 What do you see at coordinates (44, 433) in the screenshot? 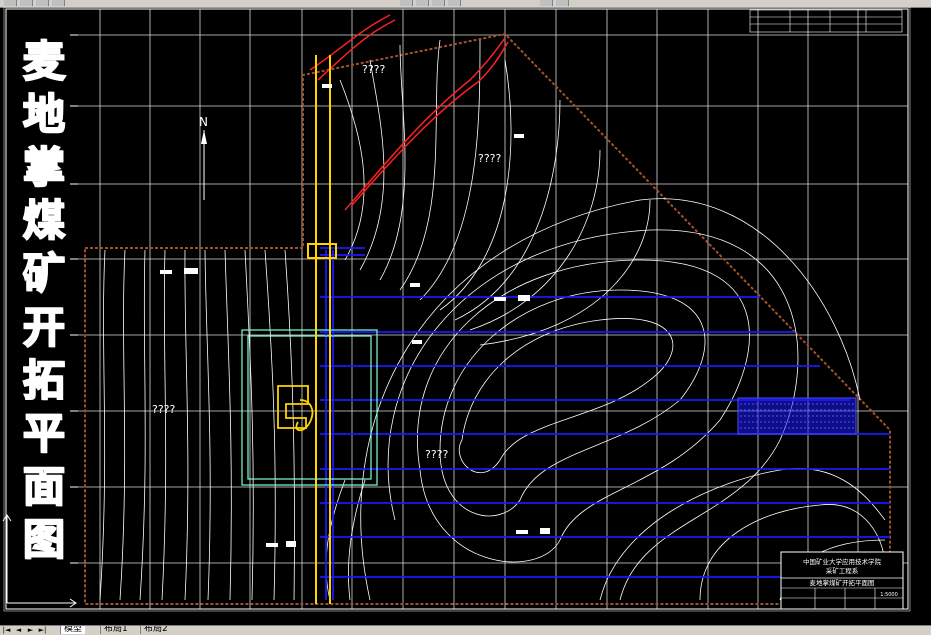
I see `title-char: 平` at bounding box center [44, 433].